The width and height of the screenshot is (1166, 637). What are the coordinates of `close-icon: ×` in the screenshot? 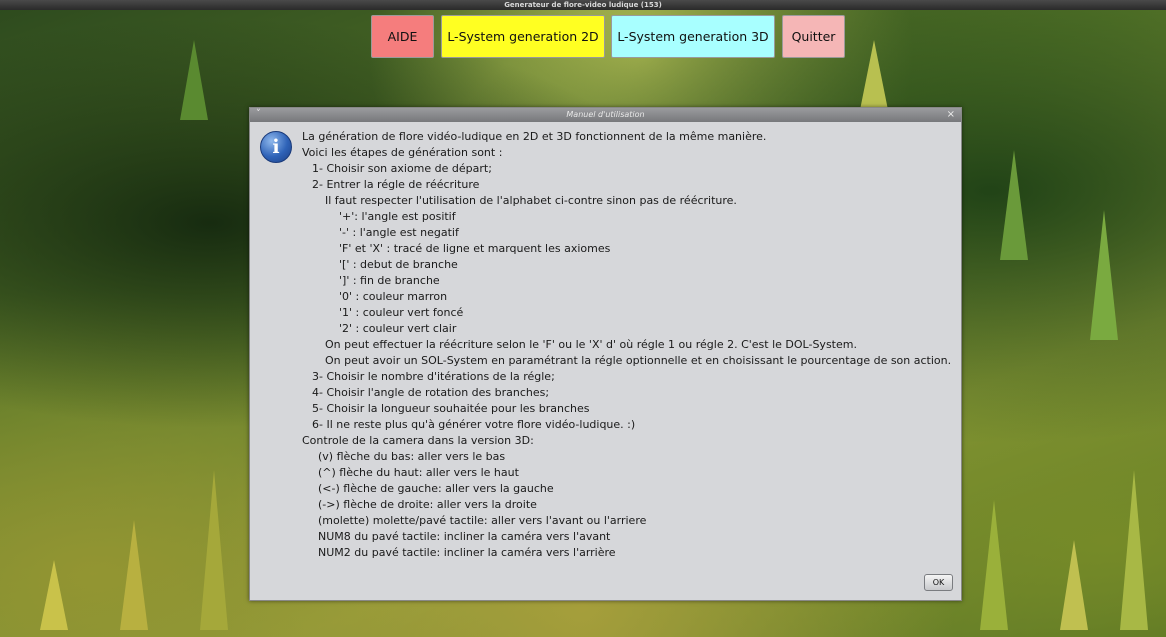 It's located at (951, 115).